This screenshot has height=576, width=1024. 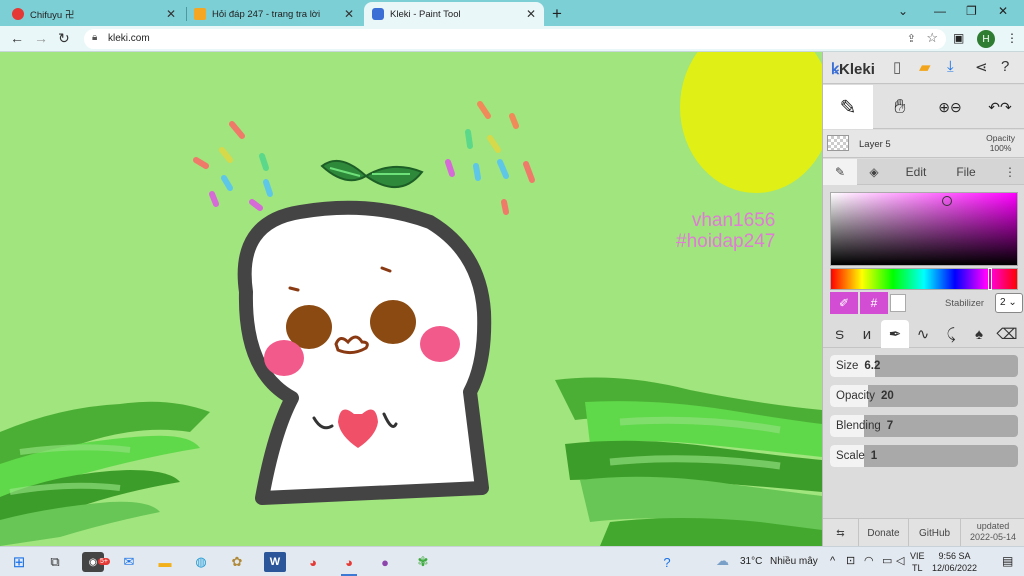 I want to click on brush-tool-button: ✎, so click(x=848, y=107).